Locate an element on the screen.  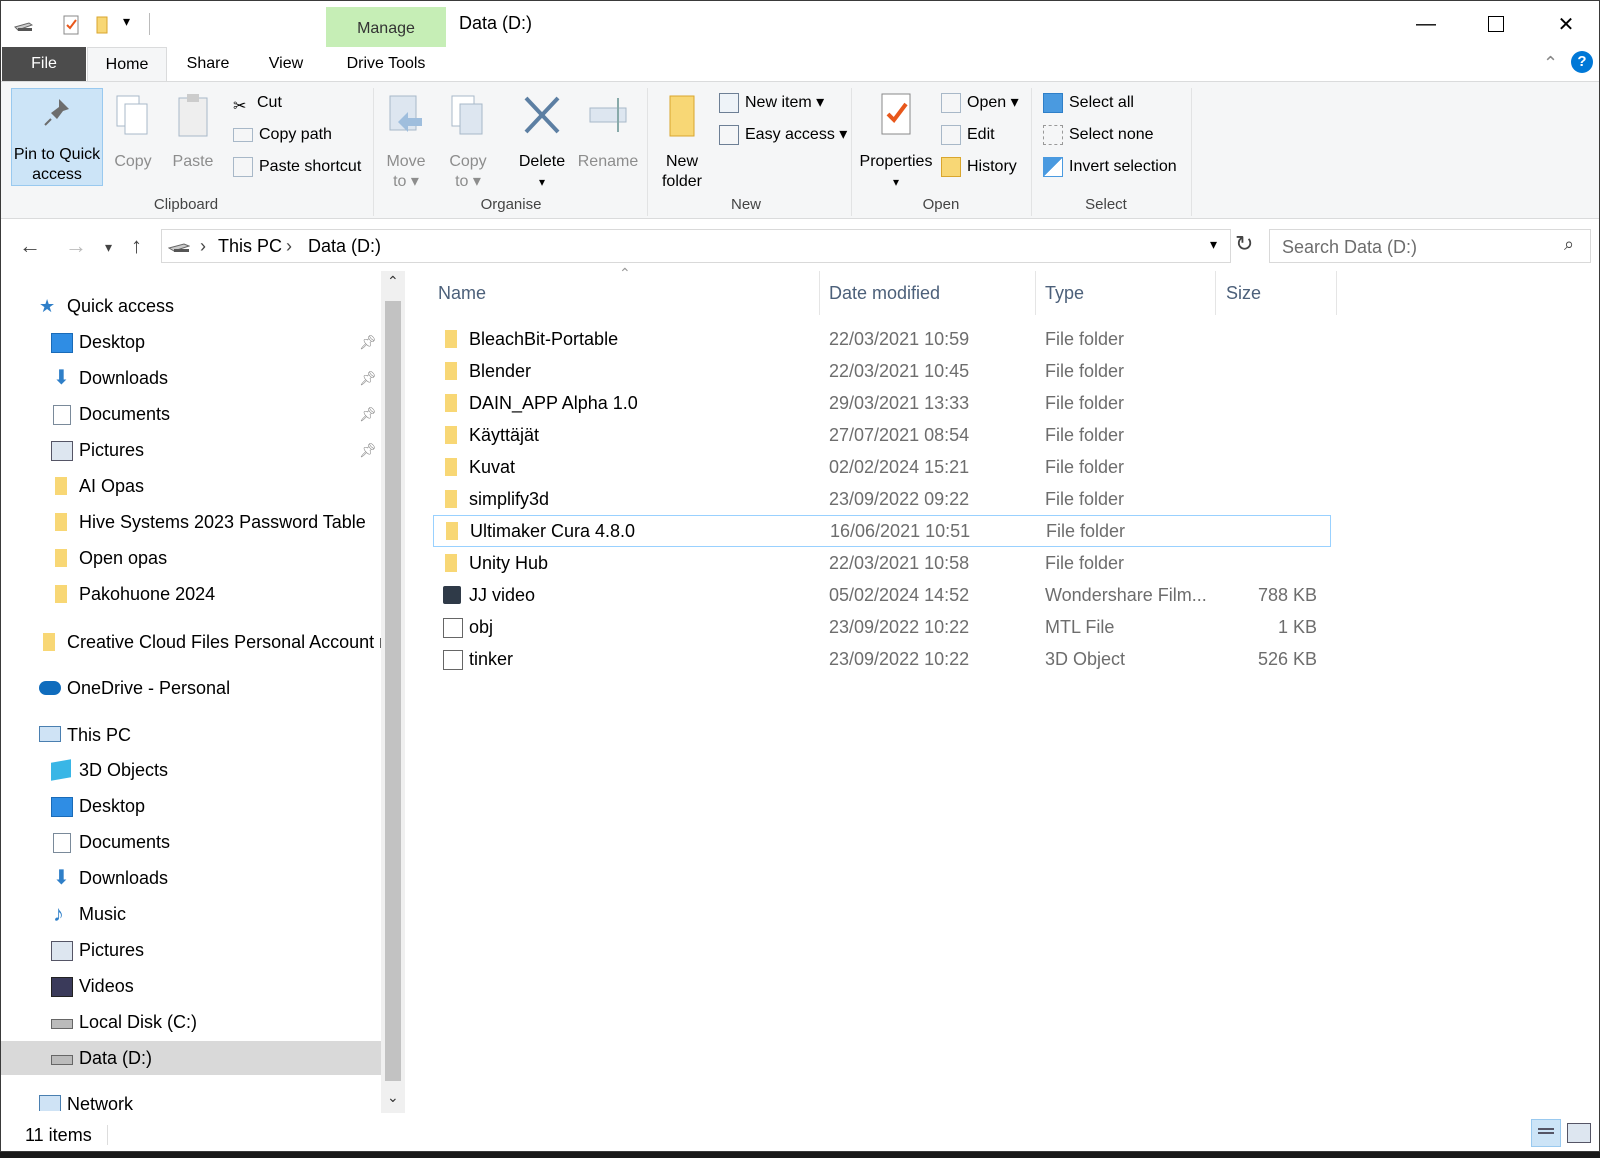
back-arrow-icon: ← is located at coordinates (30, 246).